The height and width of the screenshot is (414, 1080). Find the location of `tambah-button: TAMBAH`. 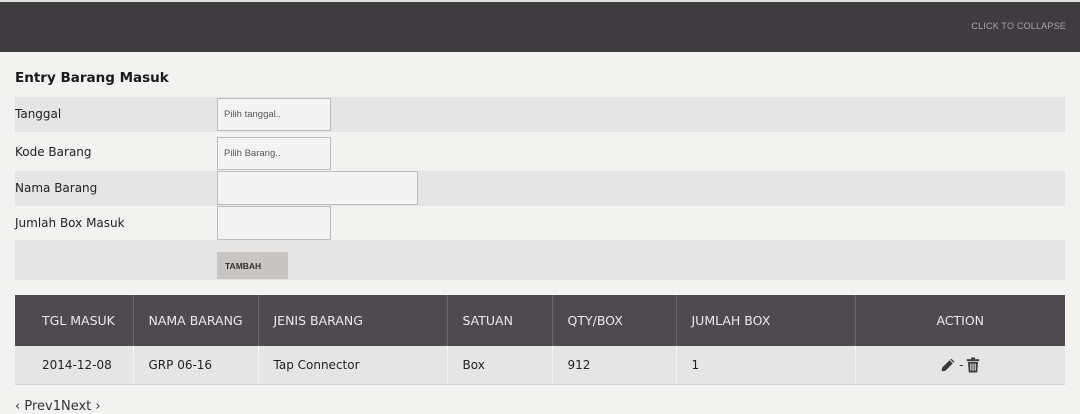

tambah-button: TAMBAH is located at coordinates (252, 265).